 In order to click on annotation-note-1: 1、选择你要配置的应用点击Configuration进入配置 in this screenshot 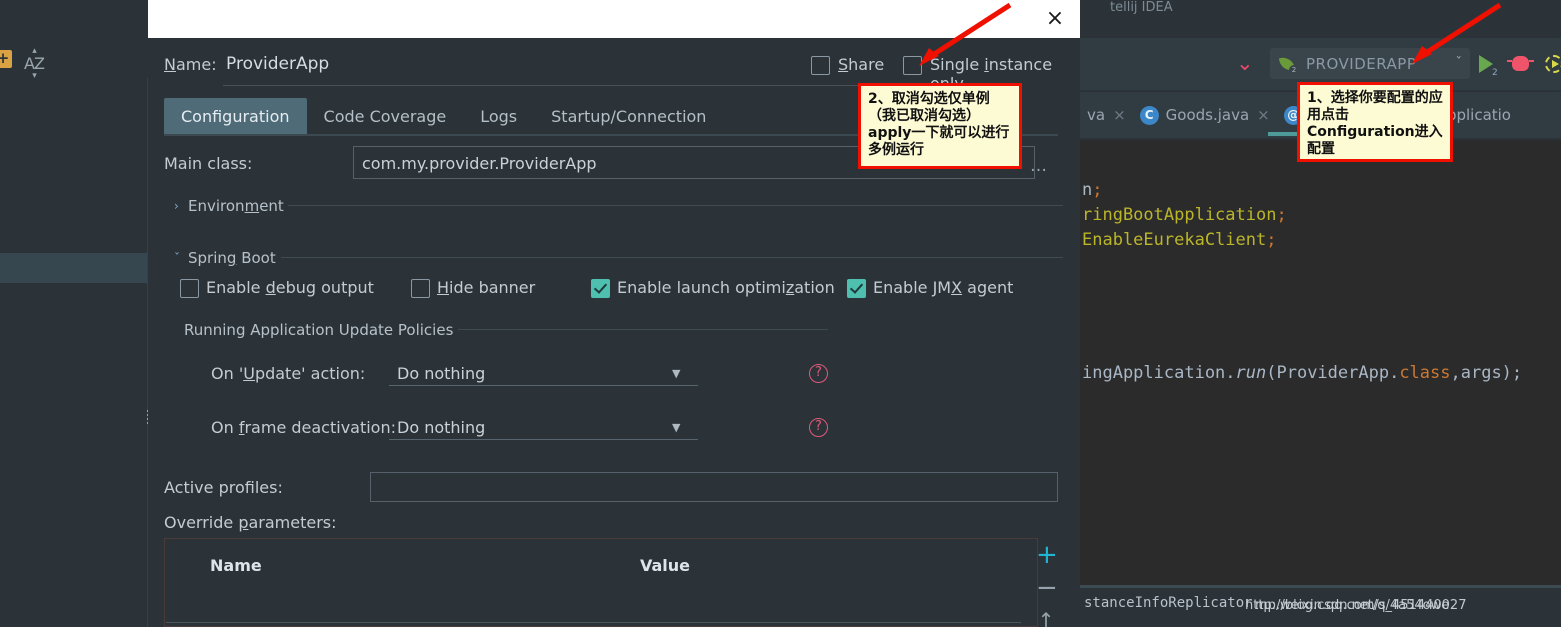, I will do `click(1375, 122)`.